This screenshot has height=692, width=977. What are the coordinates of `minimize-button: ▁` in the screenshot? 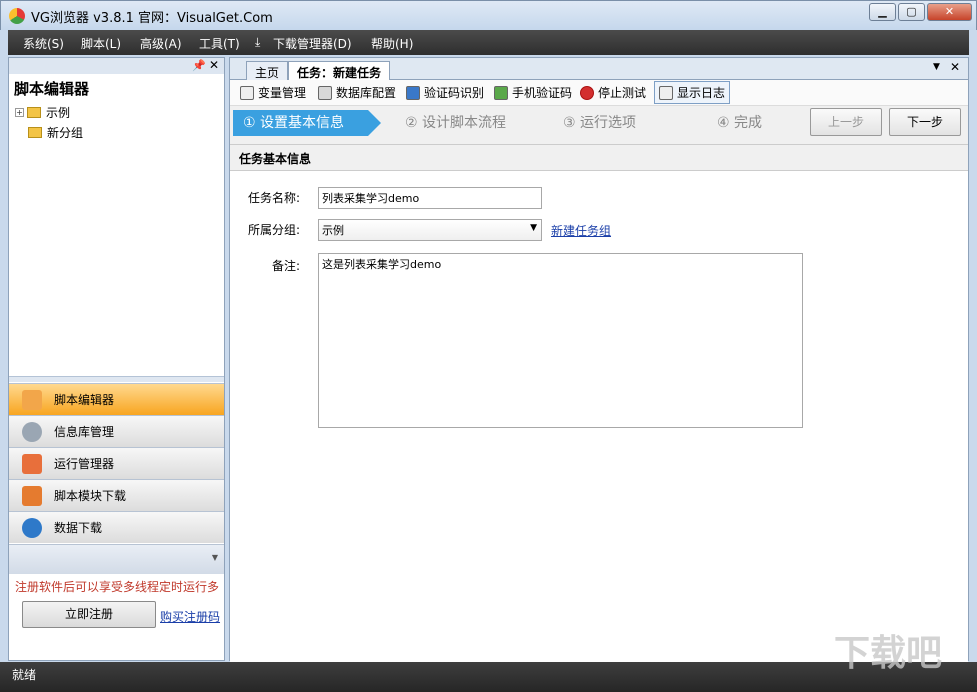 It's located at (882, 12).